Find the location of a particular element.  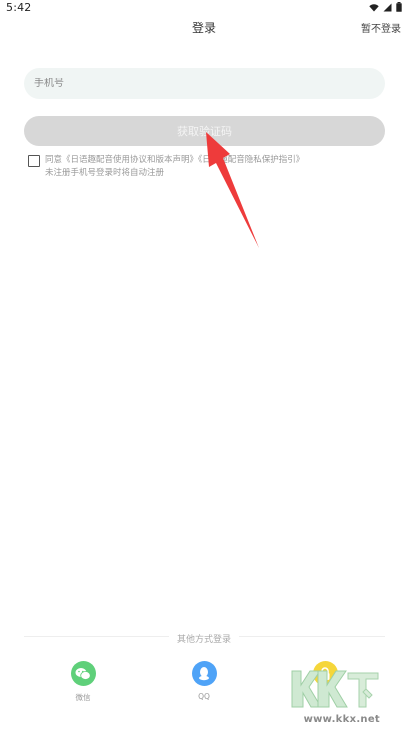

watermark-url: www.kkx.net is located at coordinates (341, 719).